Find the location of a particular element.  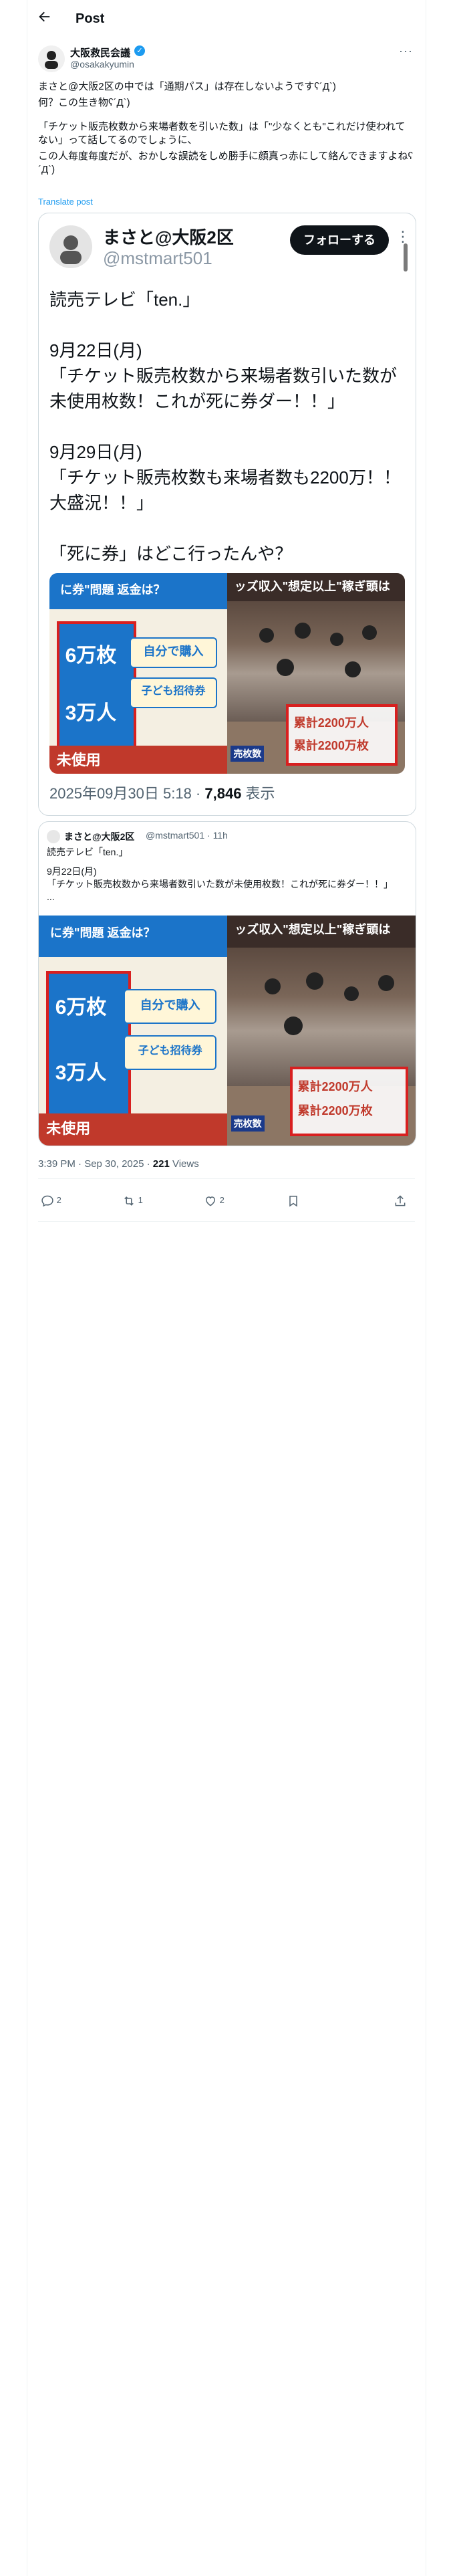

arrow-left-icon is located at coordinates (44, 16).